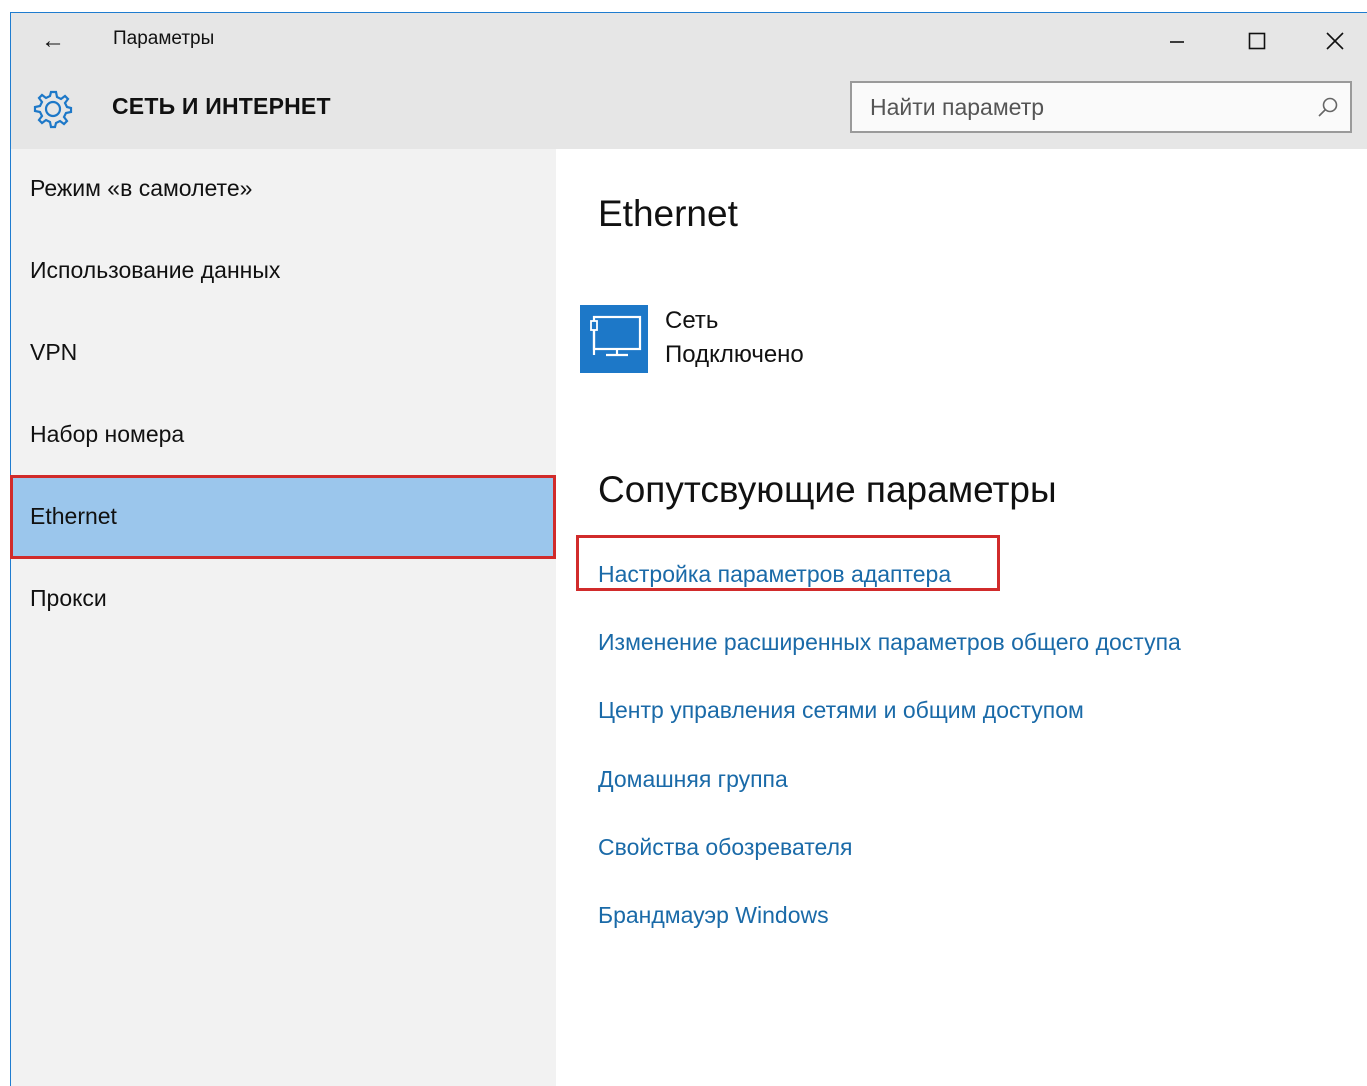 This screenshot has height=1086, width=1367. What do you see at coordinates (283, 271) in the screenshot?
I see `sidebar-item-data-usage: Использование данных` at bounding box center [283, 271].